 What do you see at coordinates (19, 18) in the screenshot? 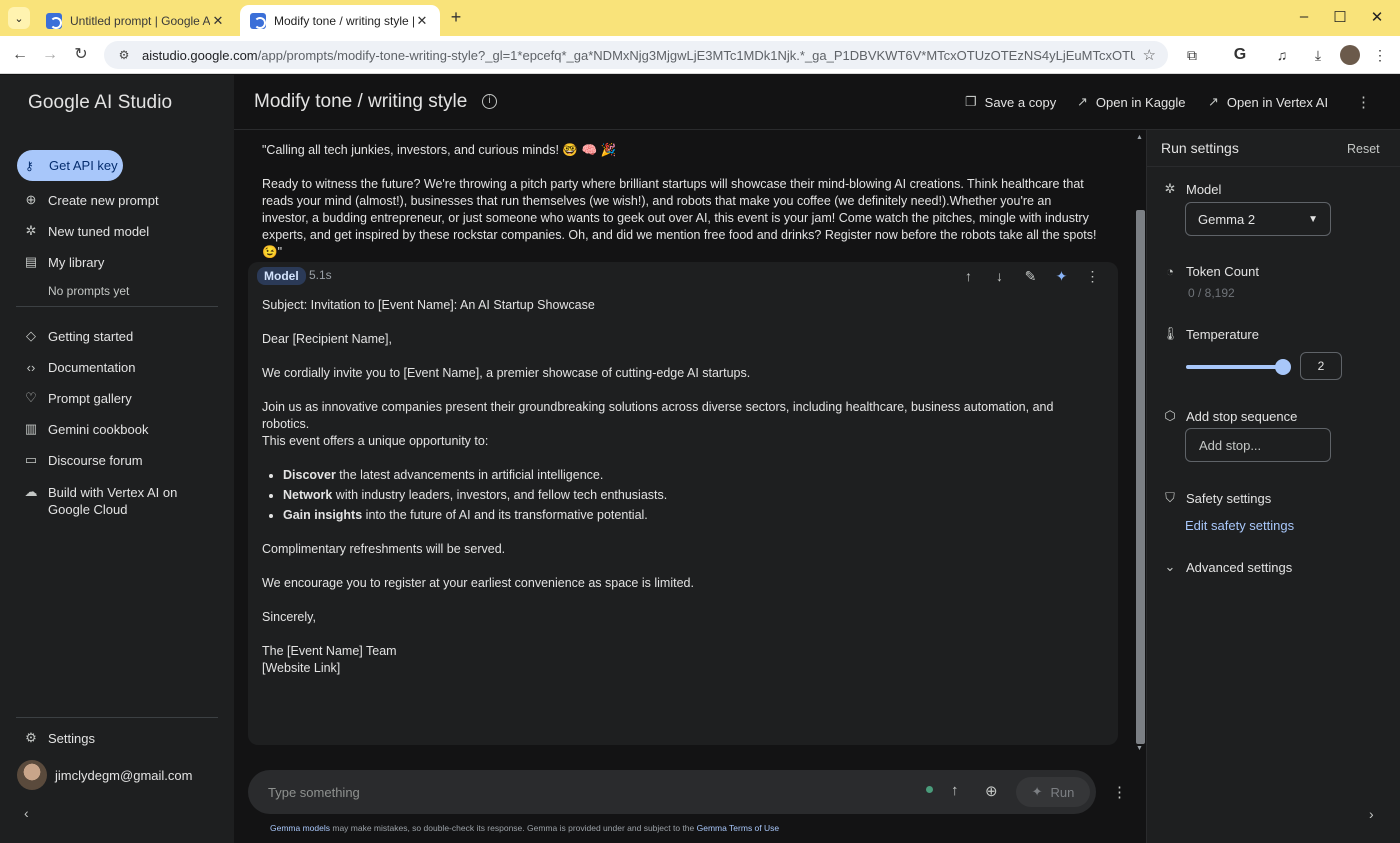
I see `tab-search-icon: ⌄` at bounding box center [19, 18].